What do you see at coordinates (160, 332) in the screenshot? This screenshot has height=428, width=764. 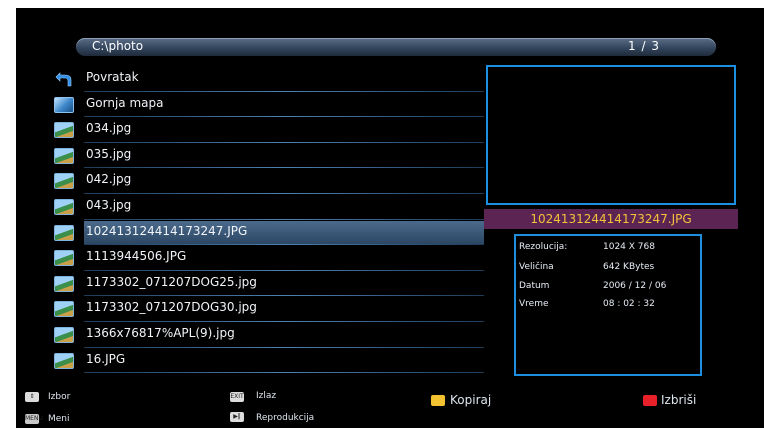 I see `file-name: 1366x76817%APL(9).jpg` at bounding box center [160, 332].